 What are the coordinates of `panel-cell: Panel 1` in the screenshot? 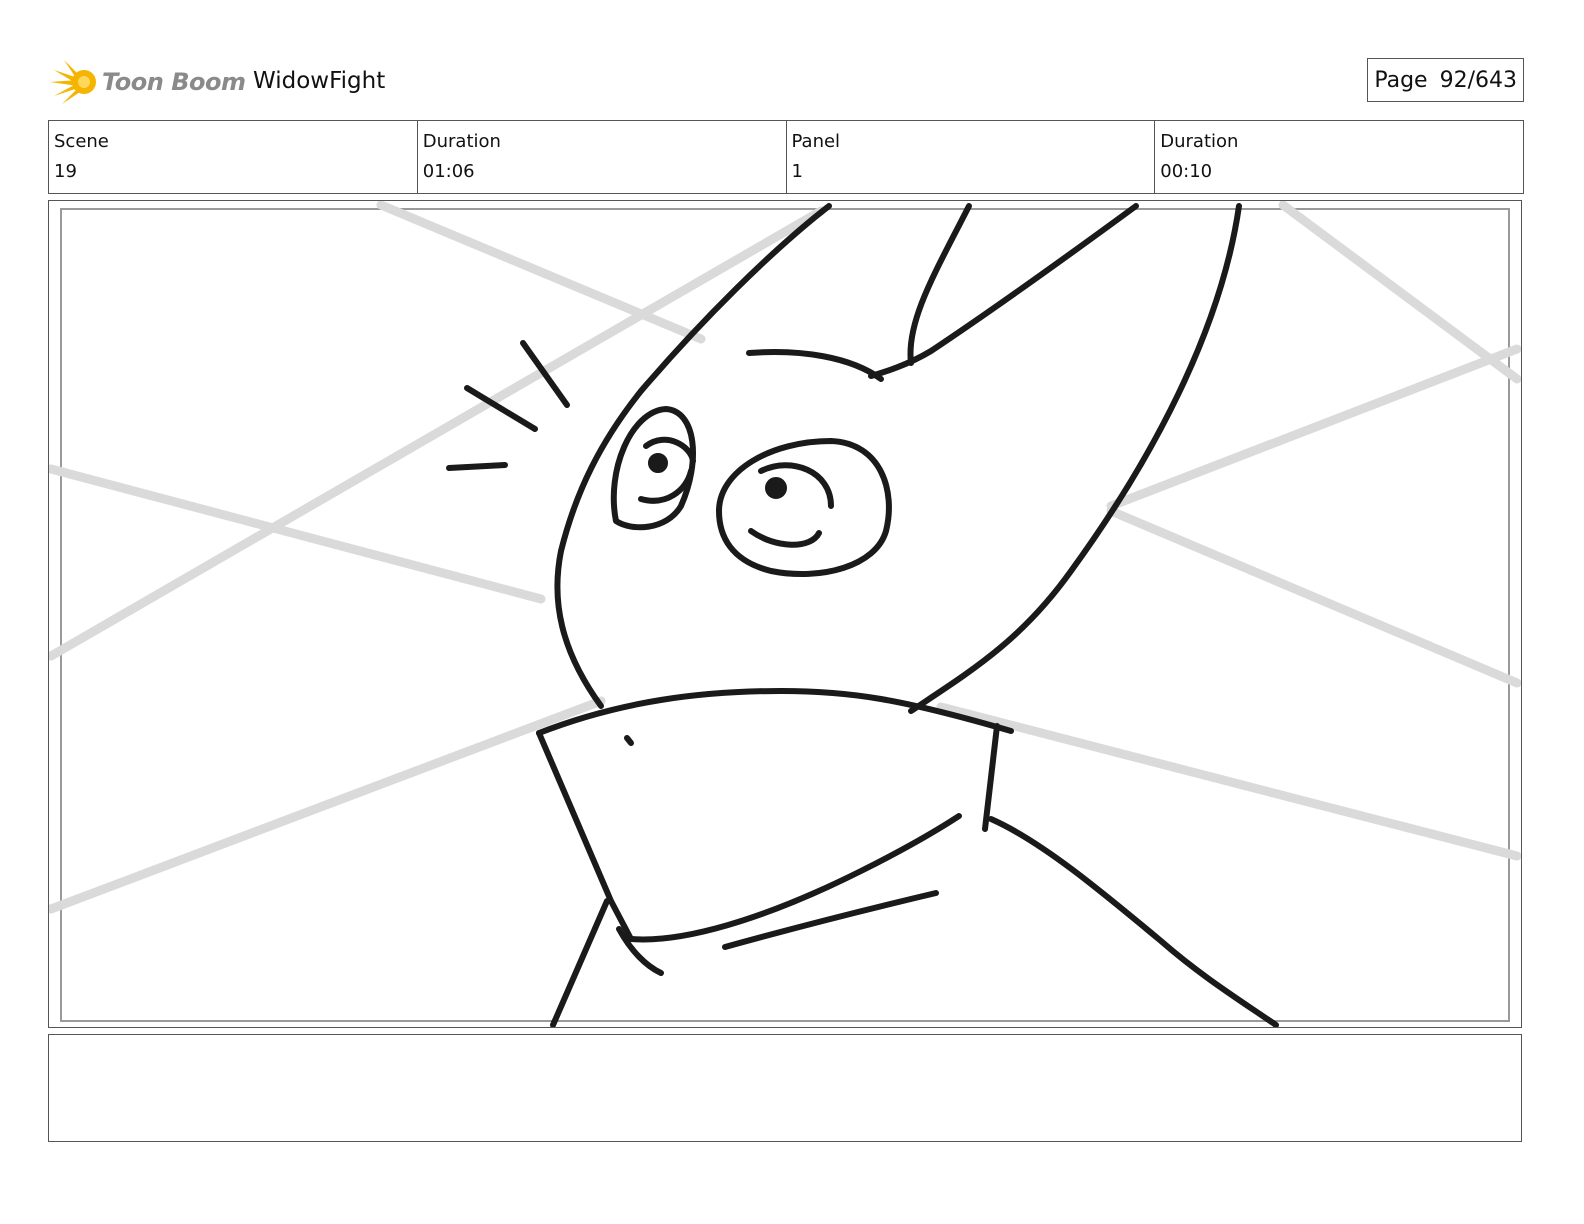 It's located at (970, 157).